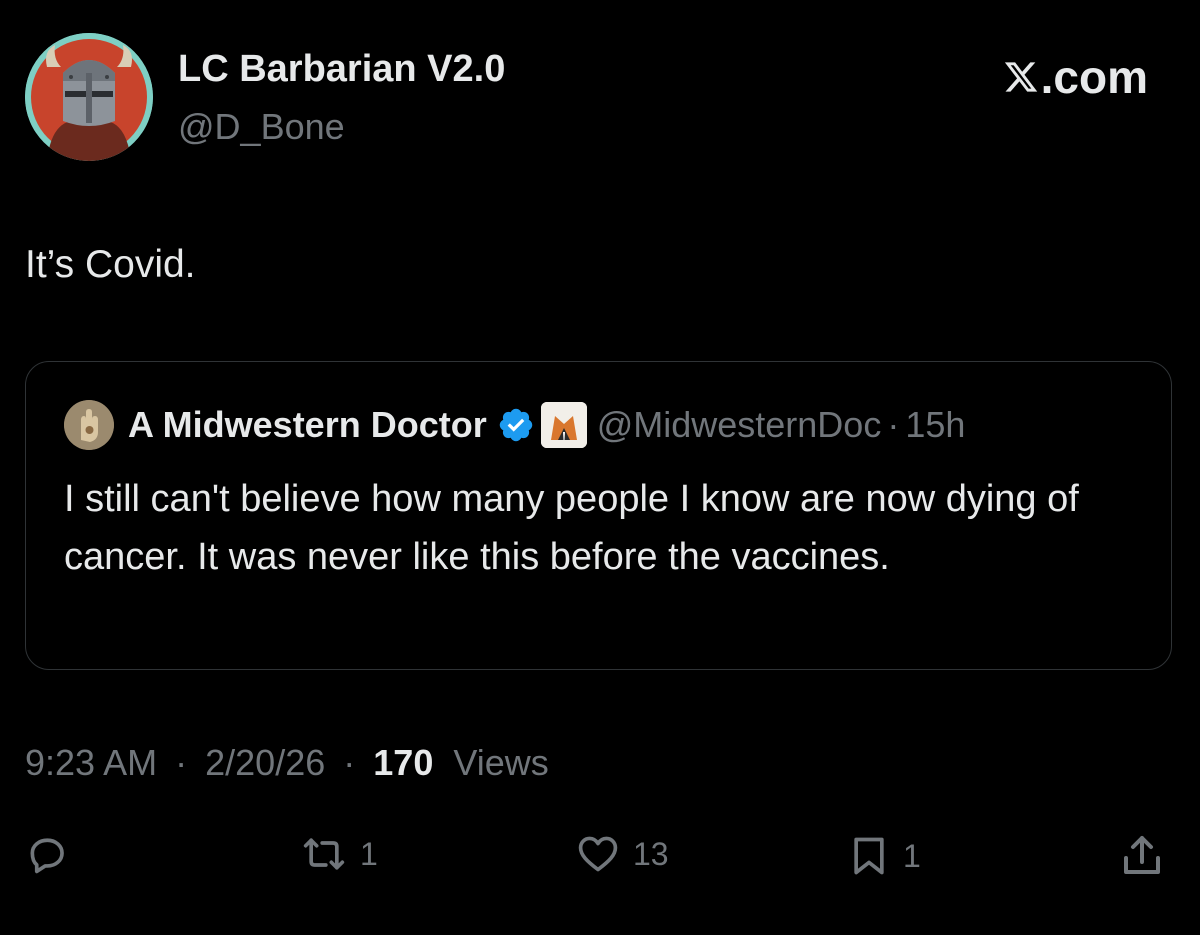  I want to click on repost-button: 1, so click(339, 854).